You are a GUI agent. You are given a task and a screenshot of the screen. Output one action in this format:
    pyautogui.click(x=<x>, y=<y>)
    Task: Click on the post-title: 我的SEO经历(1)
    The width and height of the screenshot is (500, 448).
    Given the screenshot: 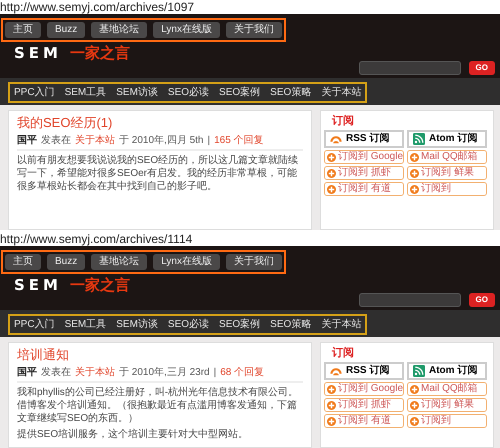 What is the action you would take?
    pyautogui.click(x=160, y=123)
    